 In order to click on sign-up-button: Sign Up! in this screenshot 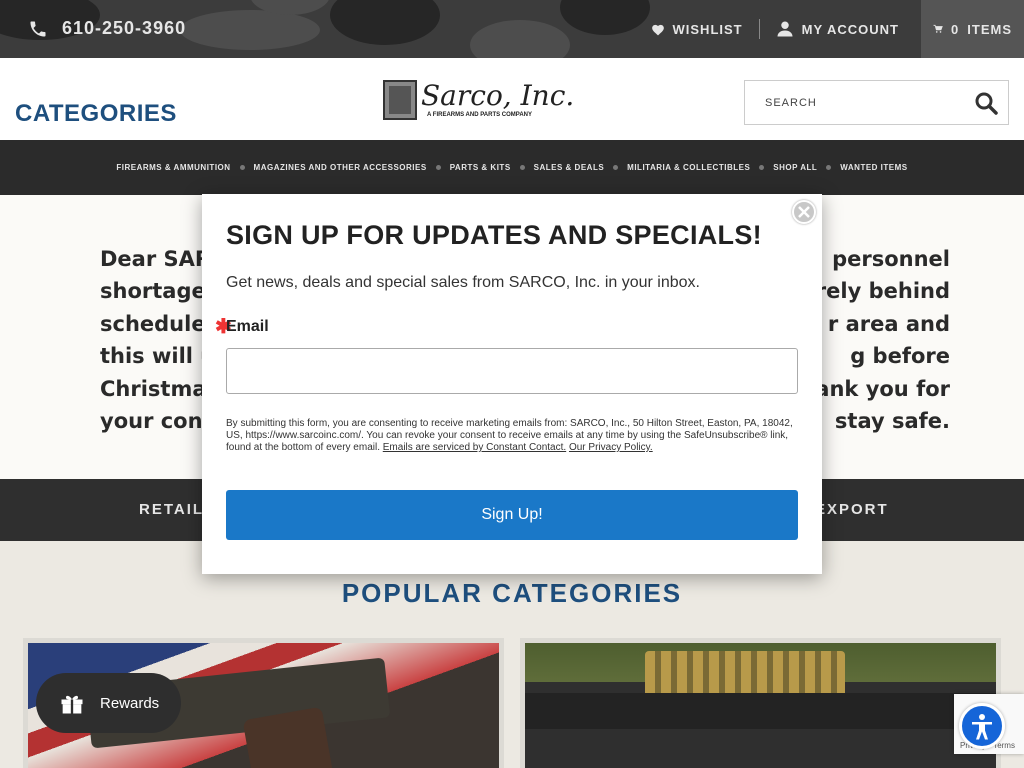, I will do `click(512, 515)`.